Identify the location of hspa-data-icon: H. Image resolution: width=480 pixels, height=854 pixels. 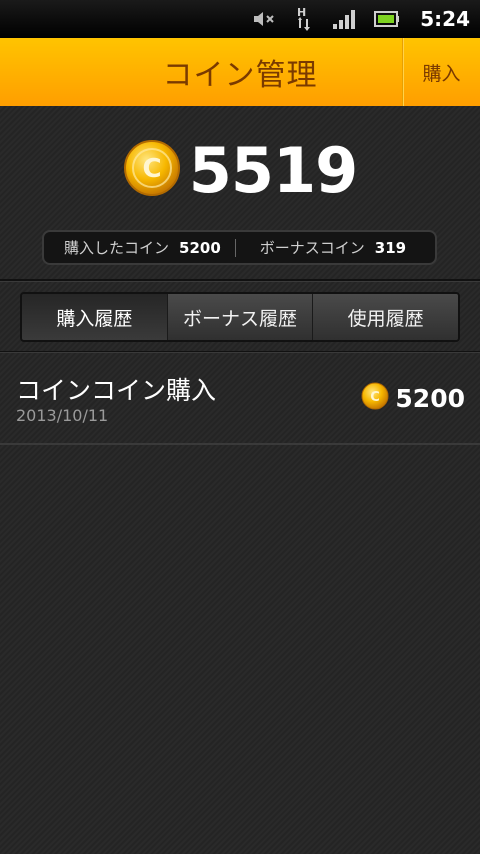
(304, 19).